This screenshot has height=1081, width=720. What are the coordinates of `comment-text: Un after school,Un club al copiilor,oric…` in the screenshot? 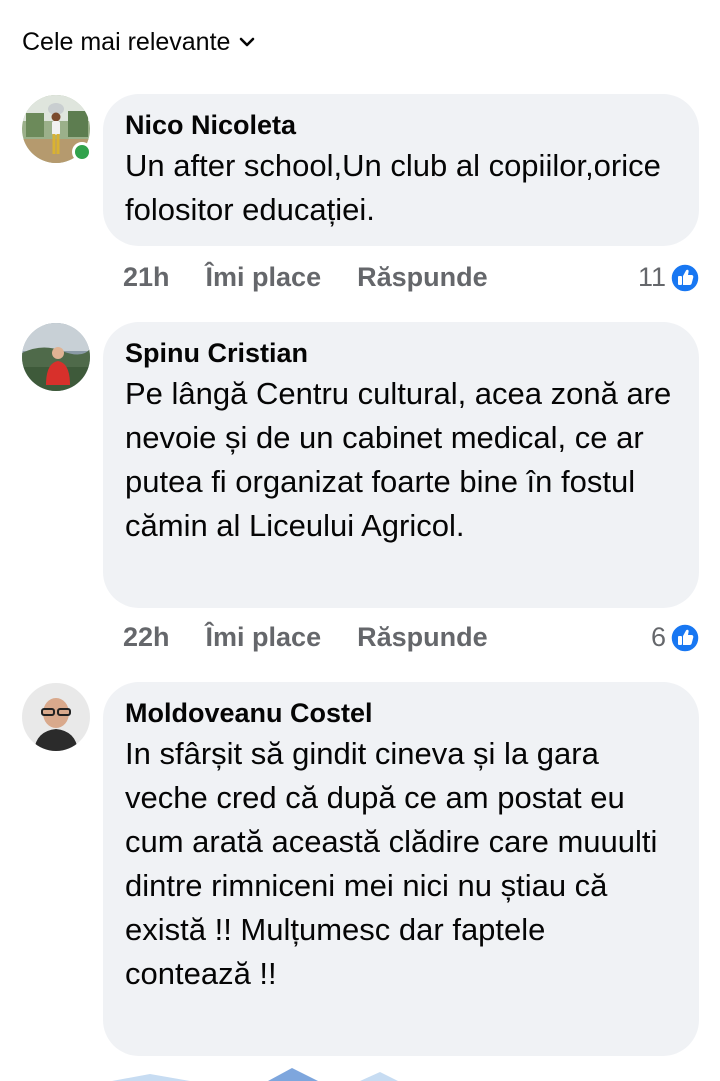 It's located at (393, 187).